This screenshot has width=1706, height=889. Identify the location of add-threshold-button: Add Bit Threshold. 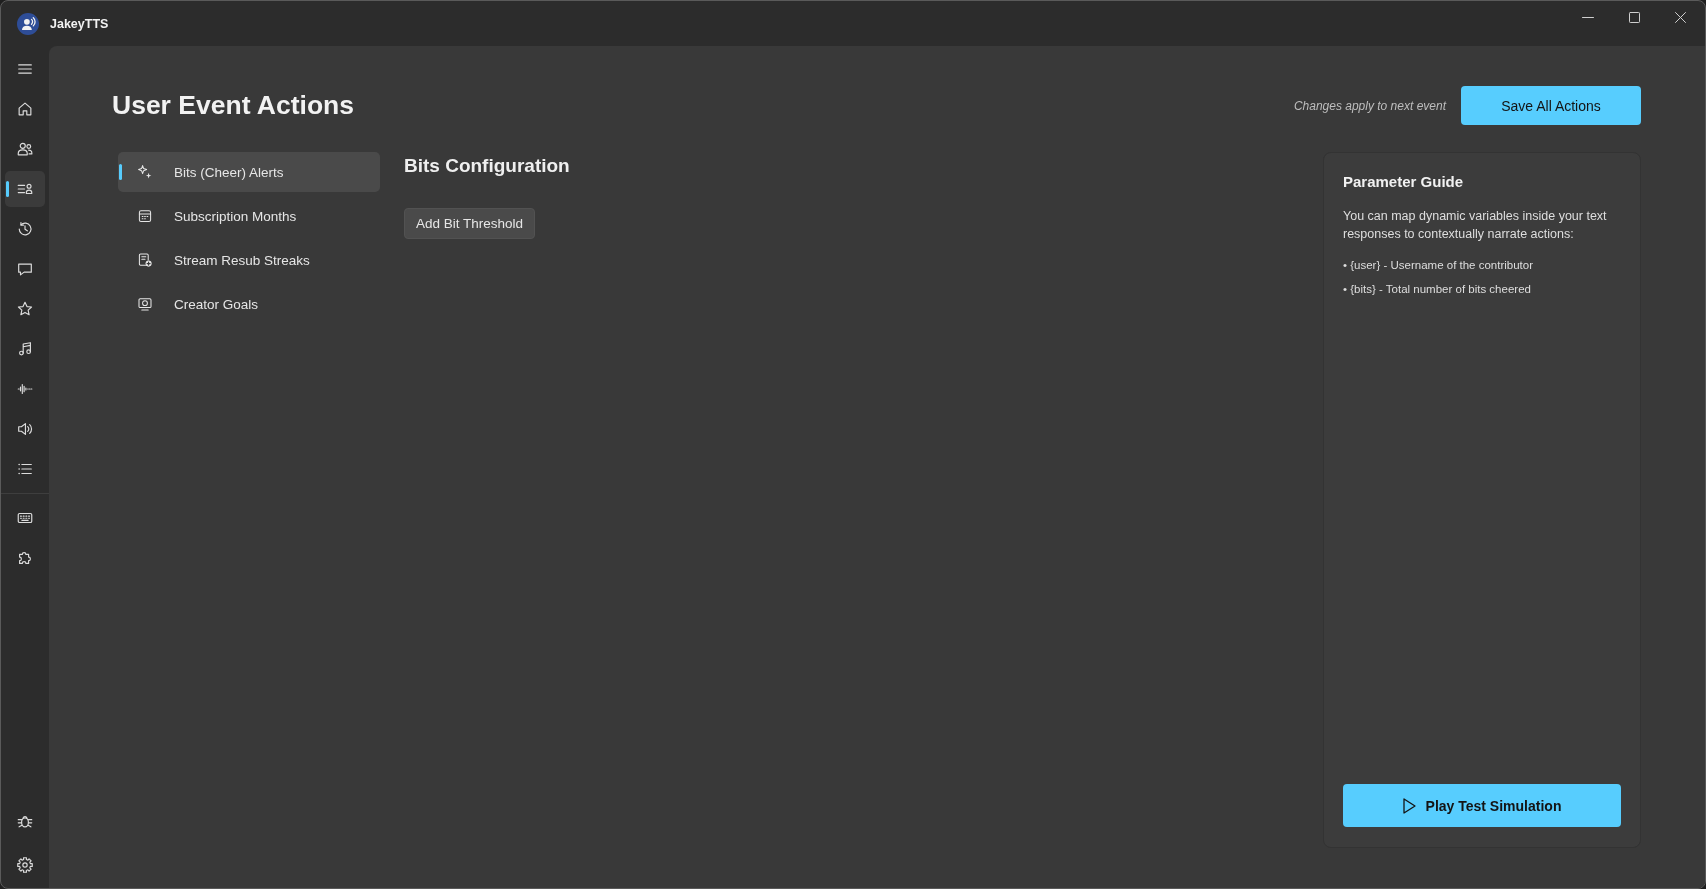
(470, 223).